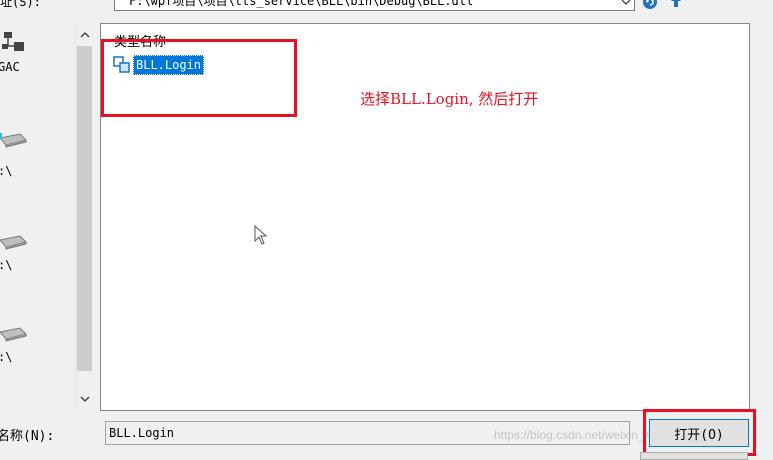 The image size is (773, 460). I want to click on cancel-button, so click(694, 456).